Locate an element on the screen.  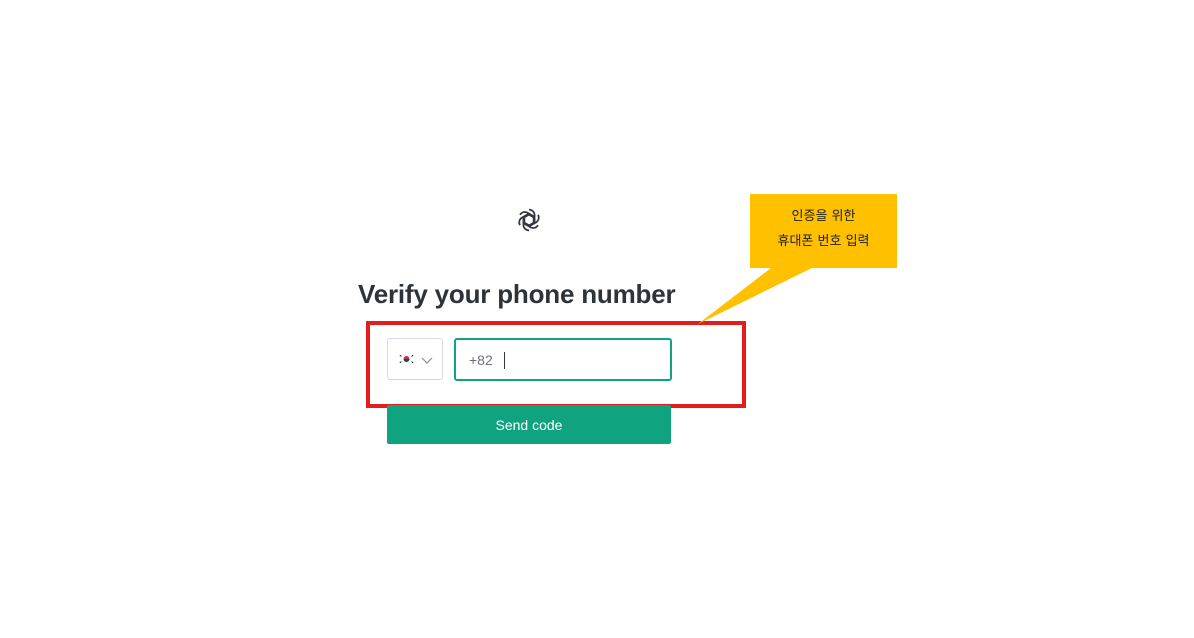
phone-number-input is located at coordinates (563, 359).